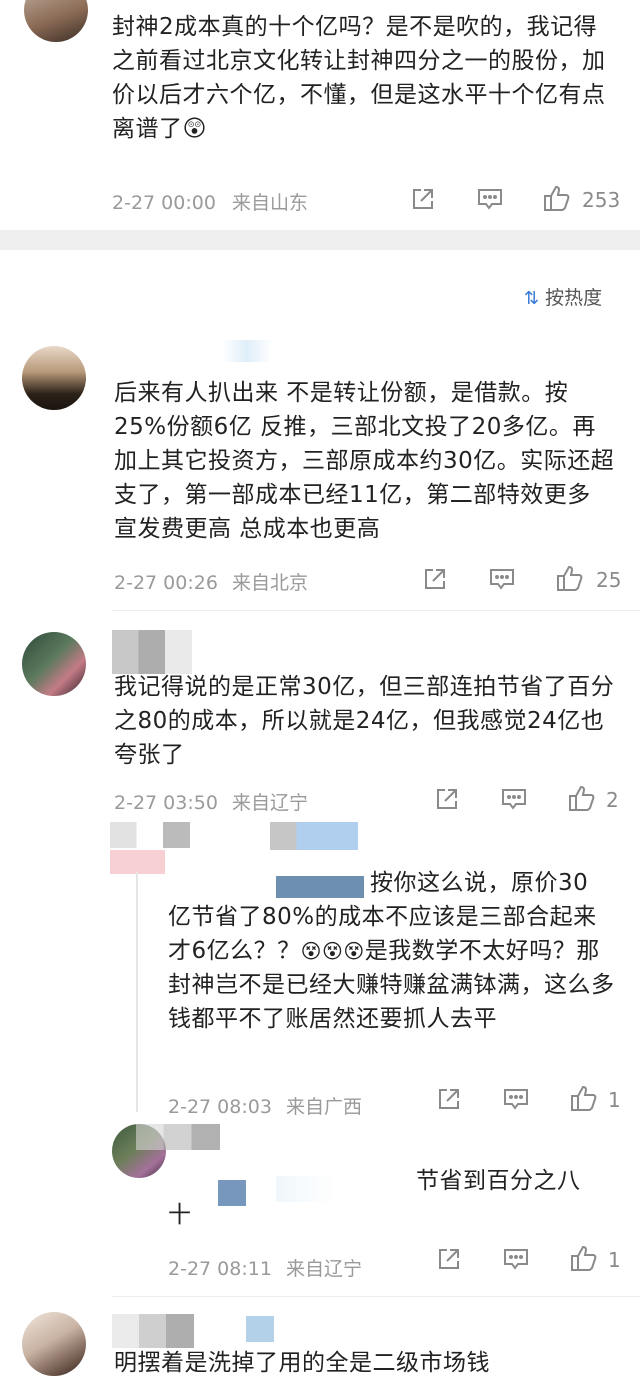 The image size is (640, 1388). I want to click on comment-date: 2-27 08:03, so click(220, 1107).